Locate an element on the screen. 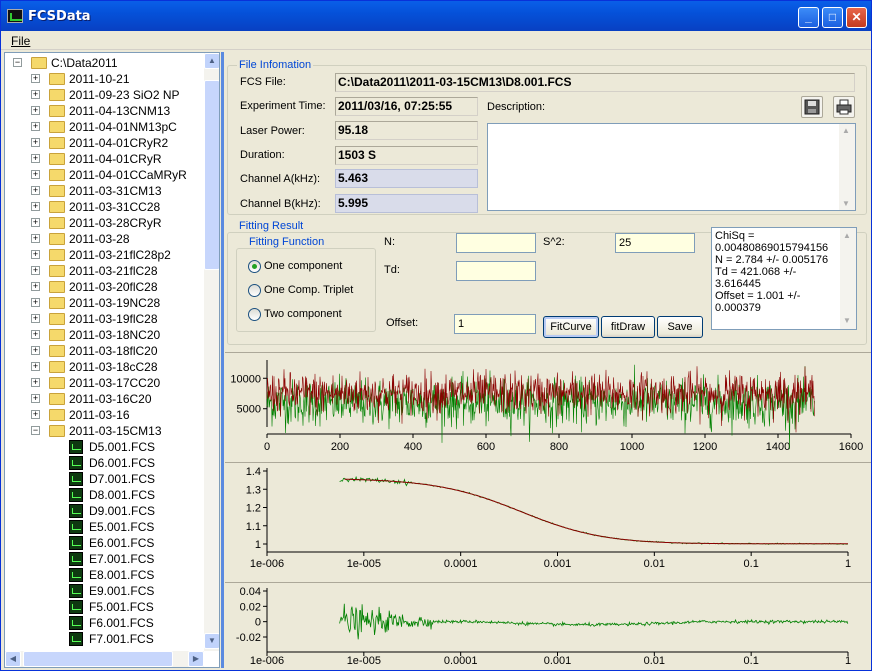  tree-file: D6.001.FCS is located at coordinates (104, 463).